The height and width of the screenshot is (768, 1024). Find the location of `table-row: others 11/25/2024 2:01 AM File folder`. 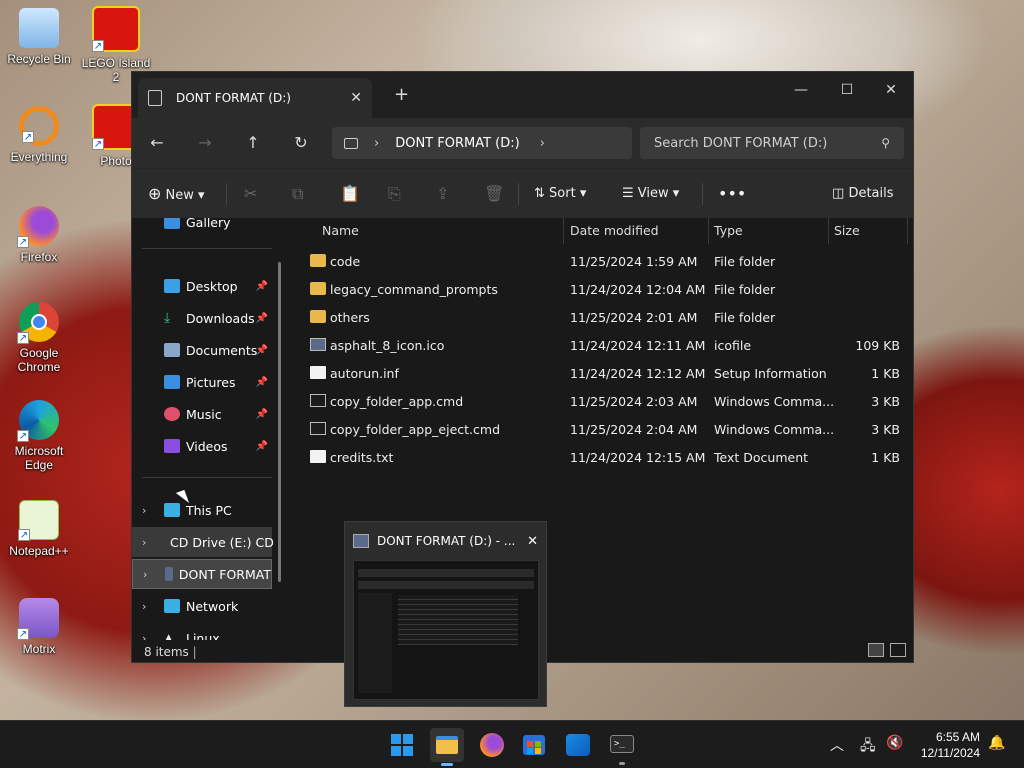

table-row: others 11/25/2024 2:01 AM File folder is located at coordinates (597, 317).